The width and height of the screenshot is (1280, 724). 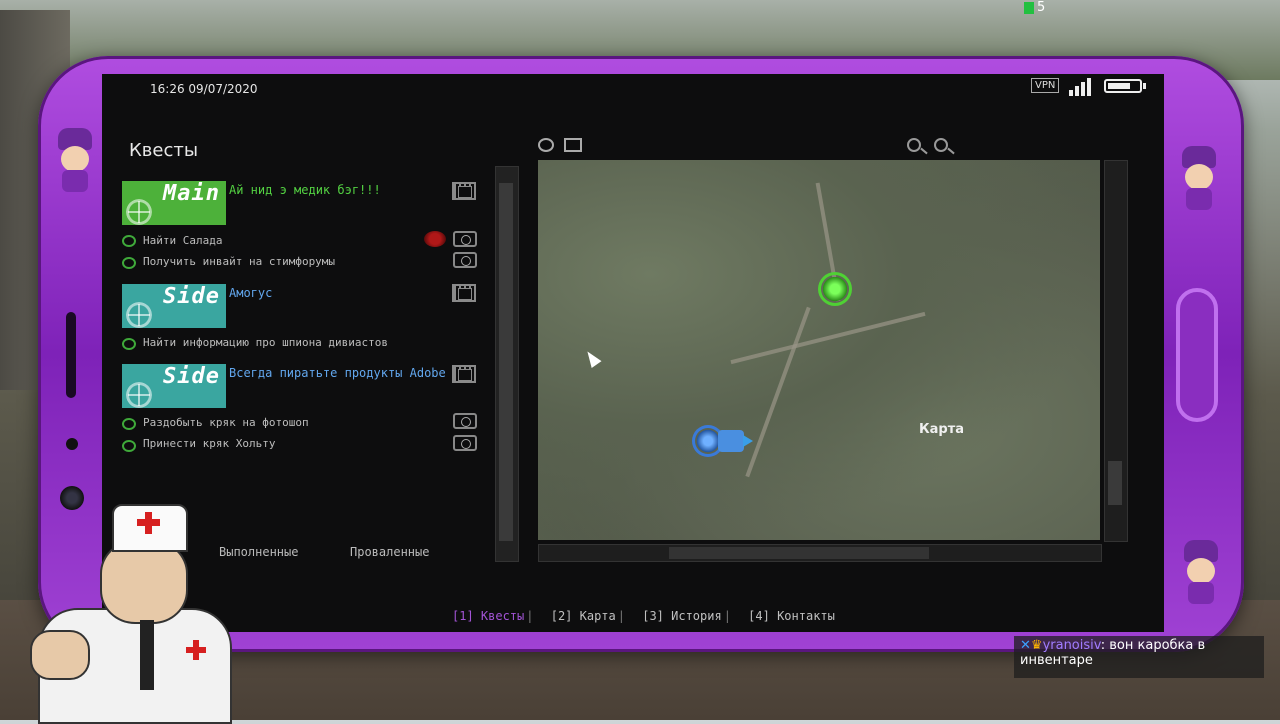 What do you see at coordinates (389, 552) in the screenshot?
I see `tab-failed: Проваленные` at bounding box center [389, 552].